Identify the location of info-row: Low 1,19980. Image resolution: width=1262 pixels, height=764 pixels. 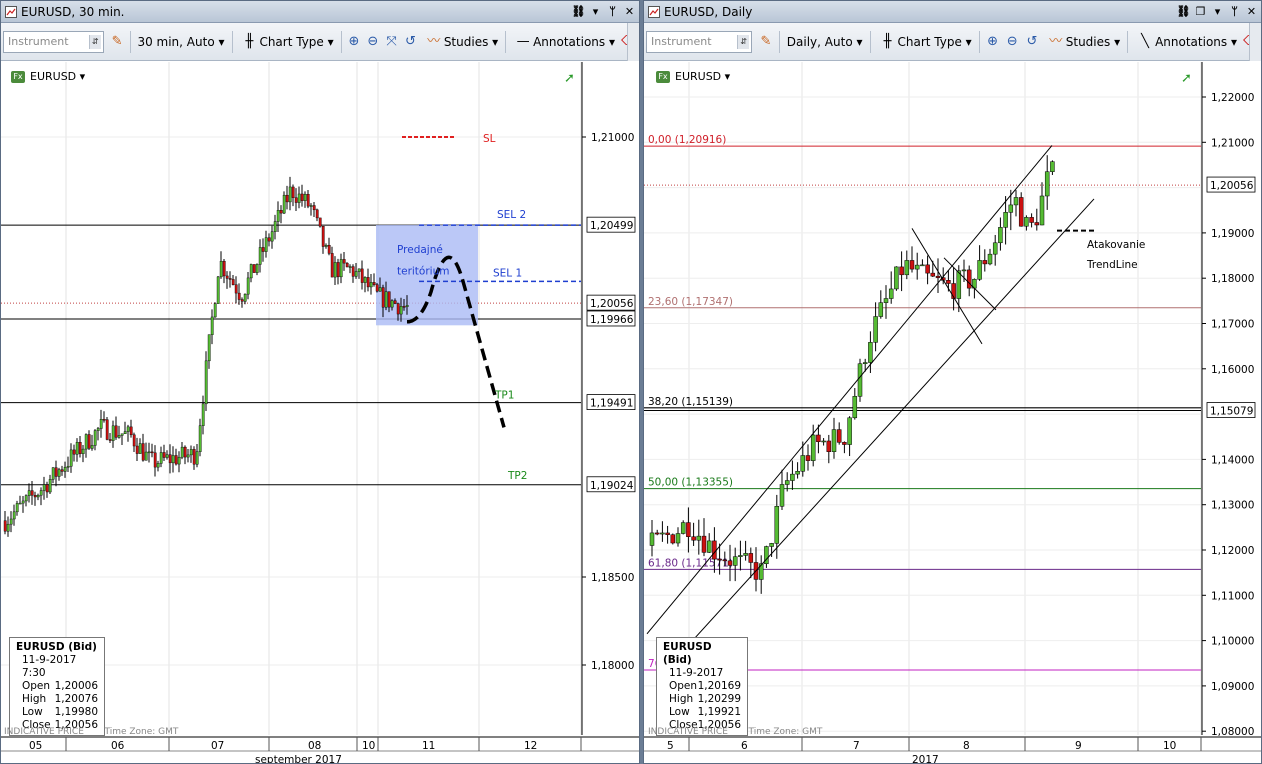
(57, 712).